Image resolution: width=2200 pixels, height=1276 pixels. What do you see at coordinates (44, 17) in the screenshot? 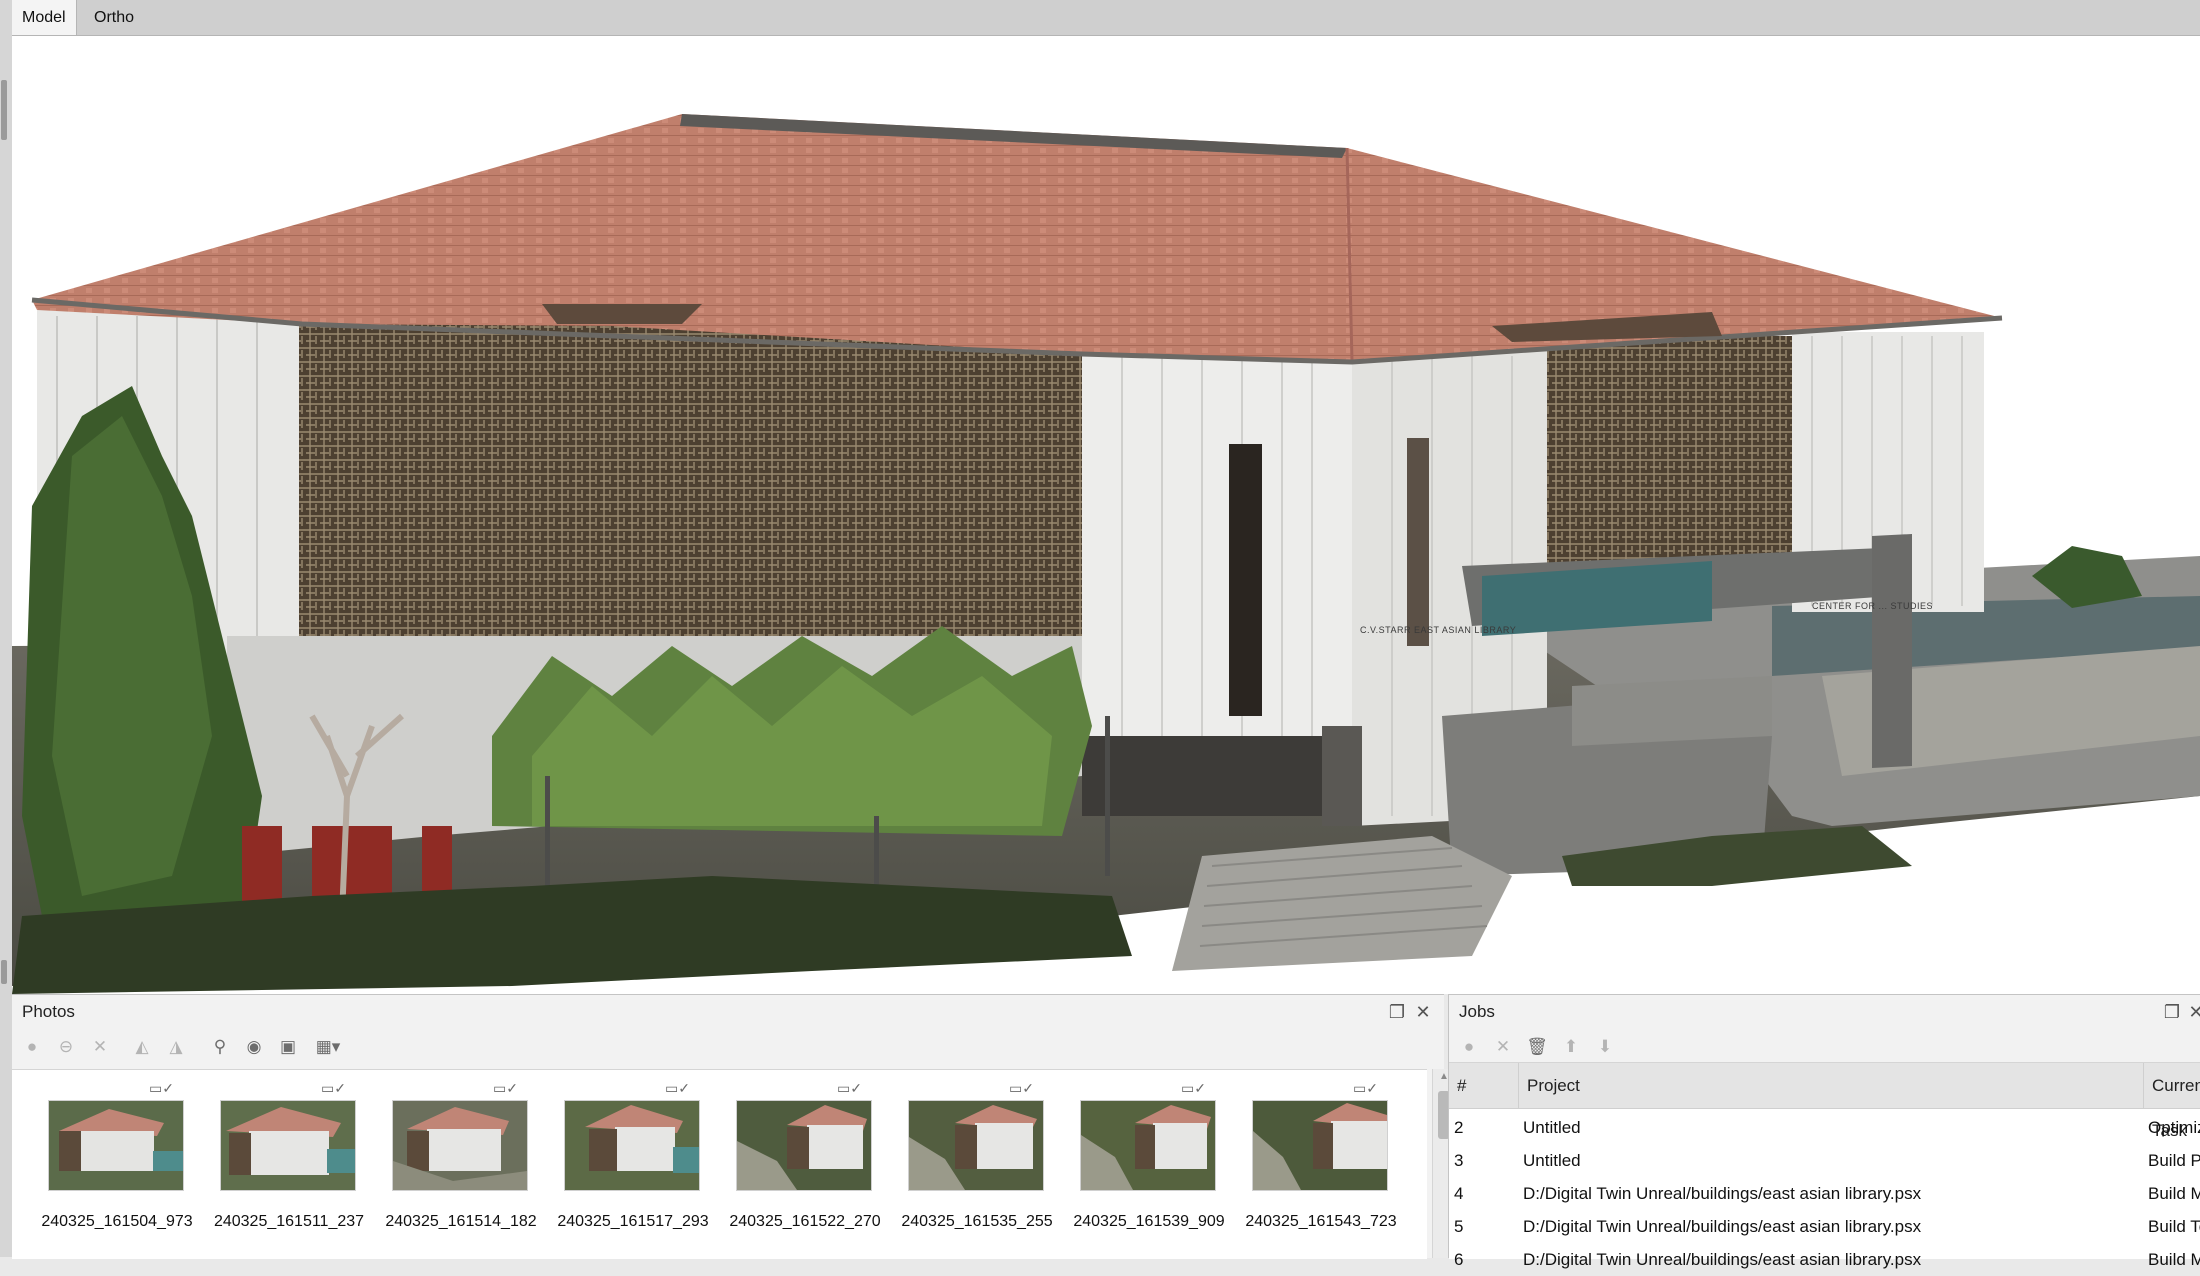
I see `tab-model: Model` at bounding box center [44, 17].